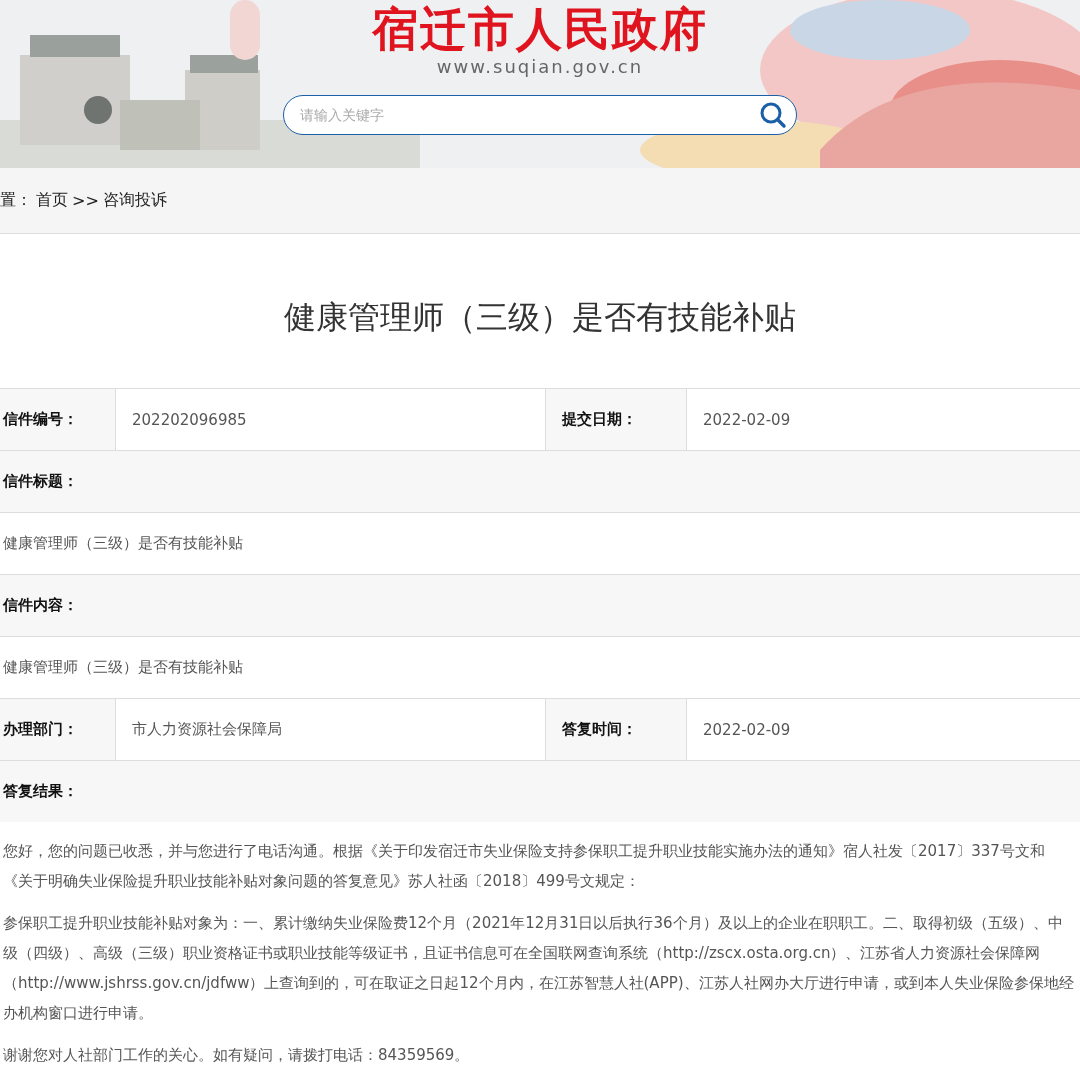 This screenshot has height=1077, width=1080. Describe the element at coordinates (134, 200) in the screenshot. I see `breadcrumb-text: 咨询投诉` at that location.